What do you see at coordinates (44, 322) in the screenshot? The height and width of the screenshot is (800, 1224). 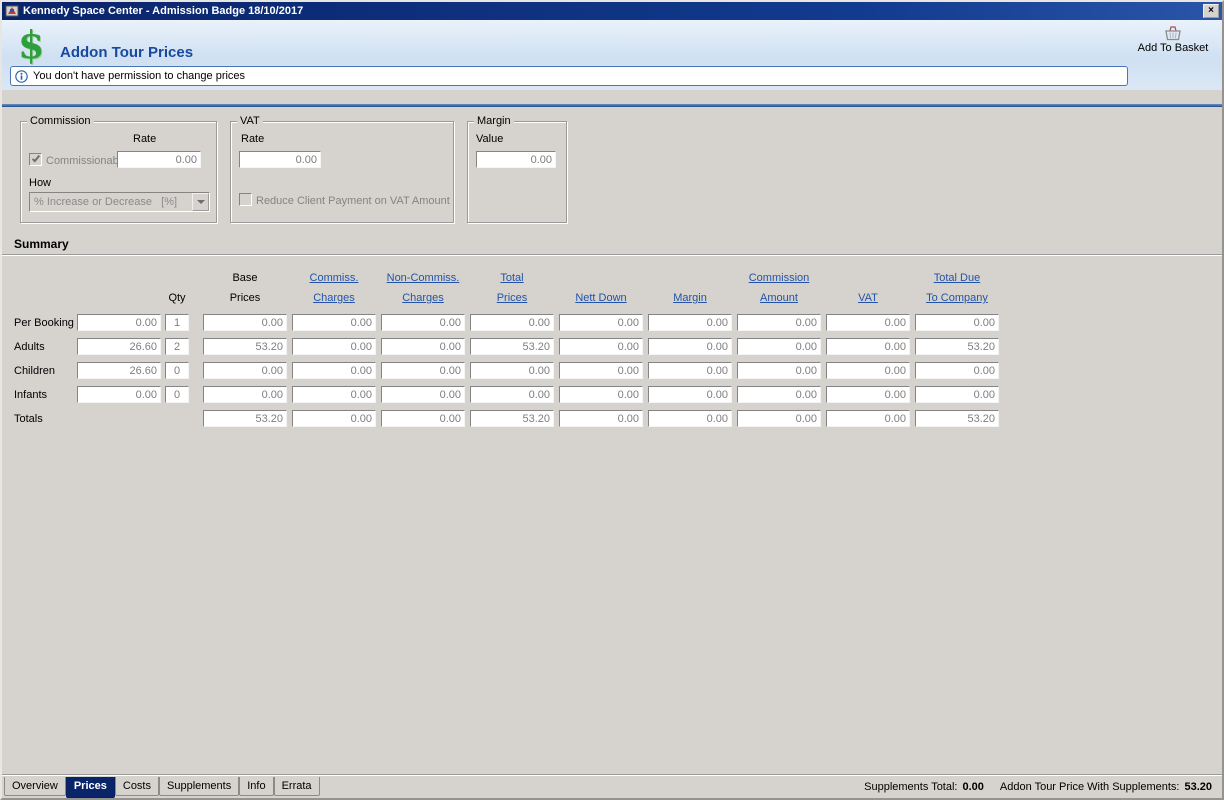 I see `row-label: Per Booking` at bounding box center [44, 322].